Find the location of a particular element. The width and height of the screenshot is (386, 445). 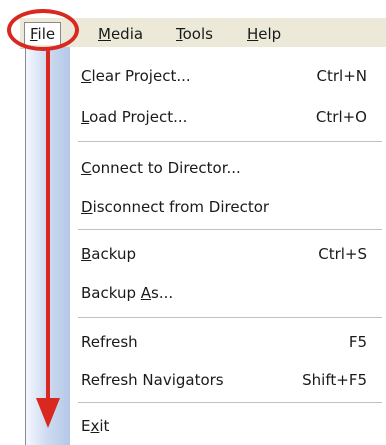

menu-item-clear-project: Clear Project... Ctrl+N is located at coordinates (231, 76).